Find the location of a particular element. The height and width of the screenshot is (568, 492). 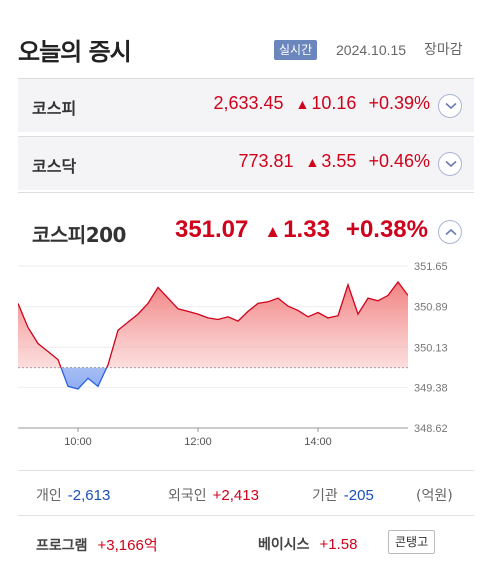

flow-institution: 기관 -205 is located at coordinates (343, 495).